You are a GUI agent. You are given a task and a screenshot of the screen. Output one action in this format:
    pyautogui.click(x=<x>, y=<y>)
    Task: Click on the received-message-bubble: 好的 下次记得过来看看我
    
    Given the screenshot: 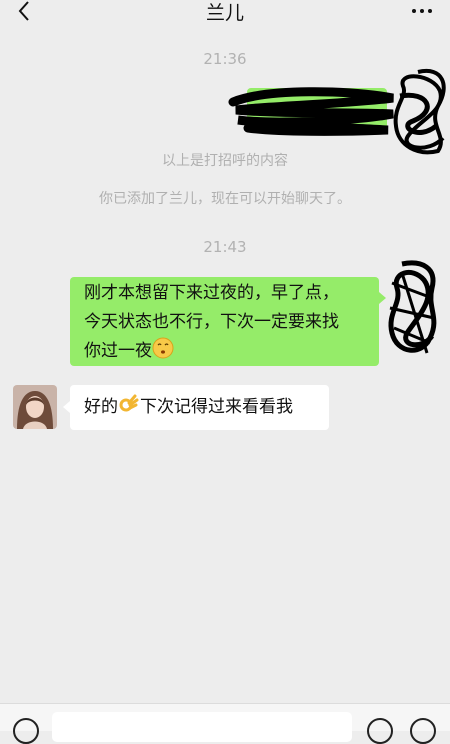 What is the action you would take?
    pyautogui.click(x=199, y=407)
    